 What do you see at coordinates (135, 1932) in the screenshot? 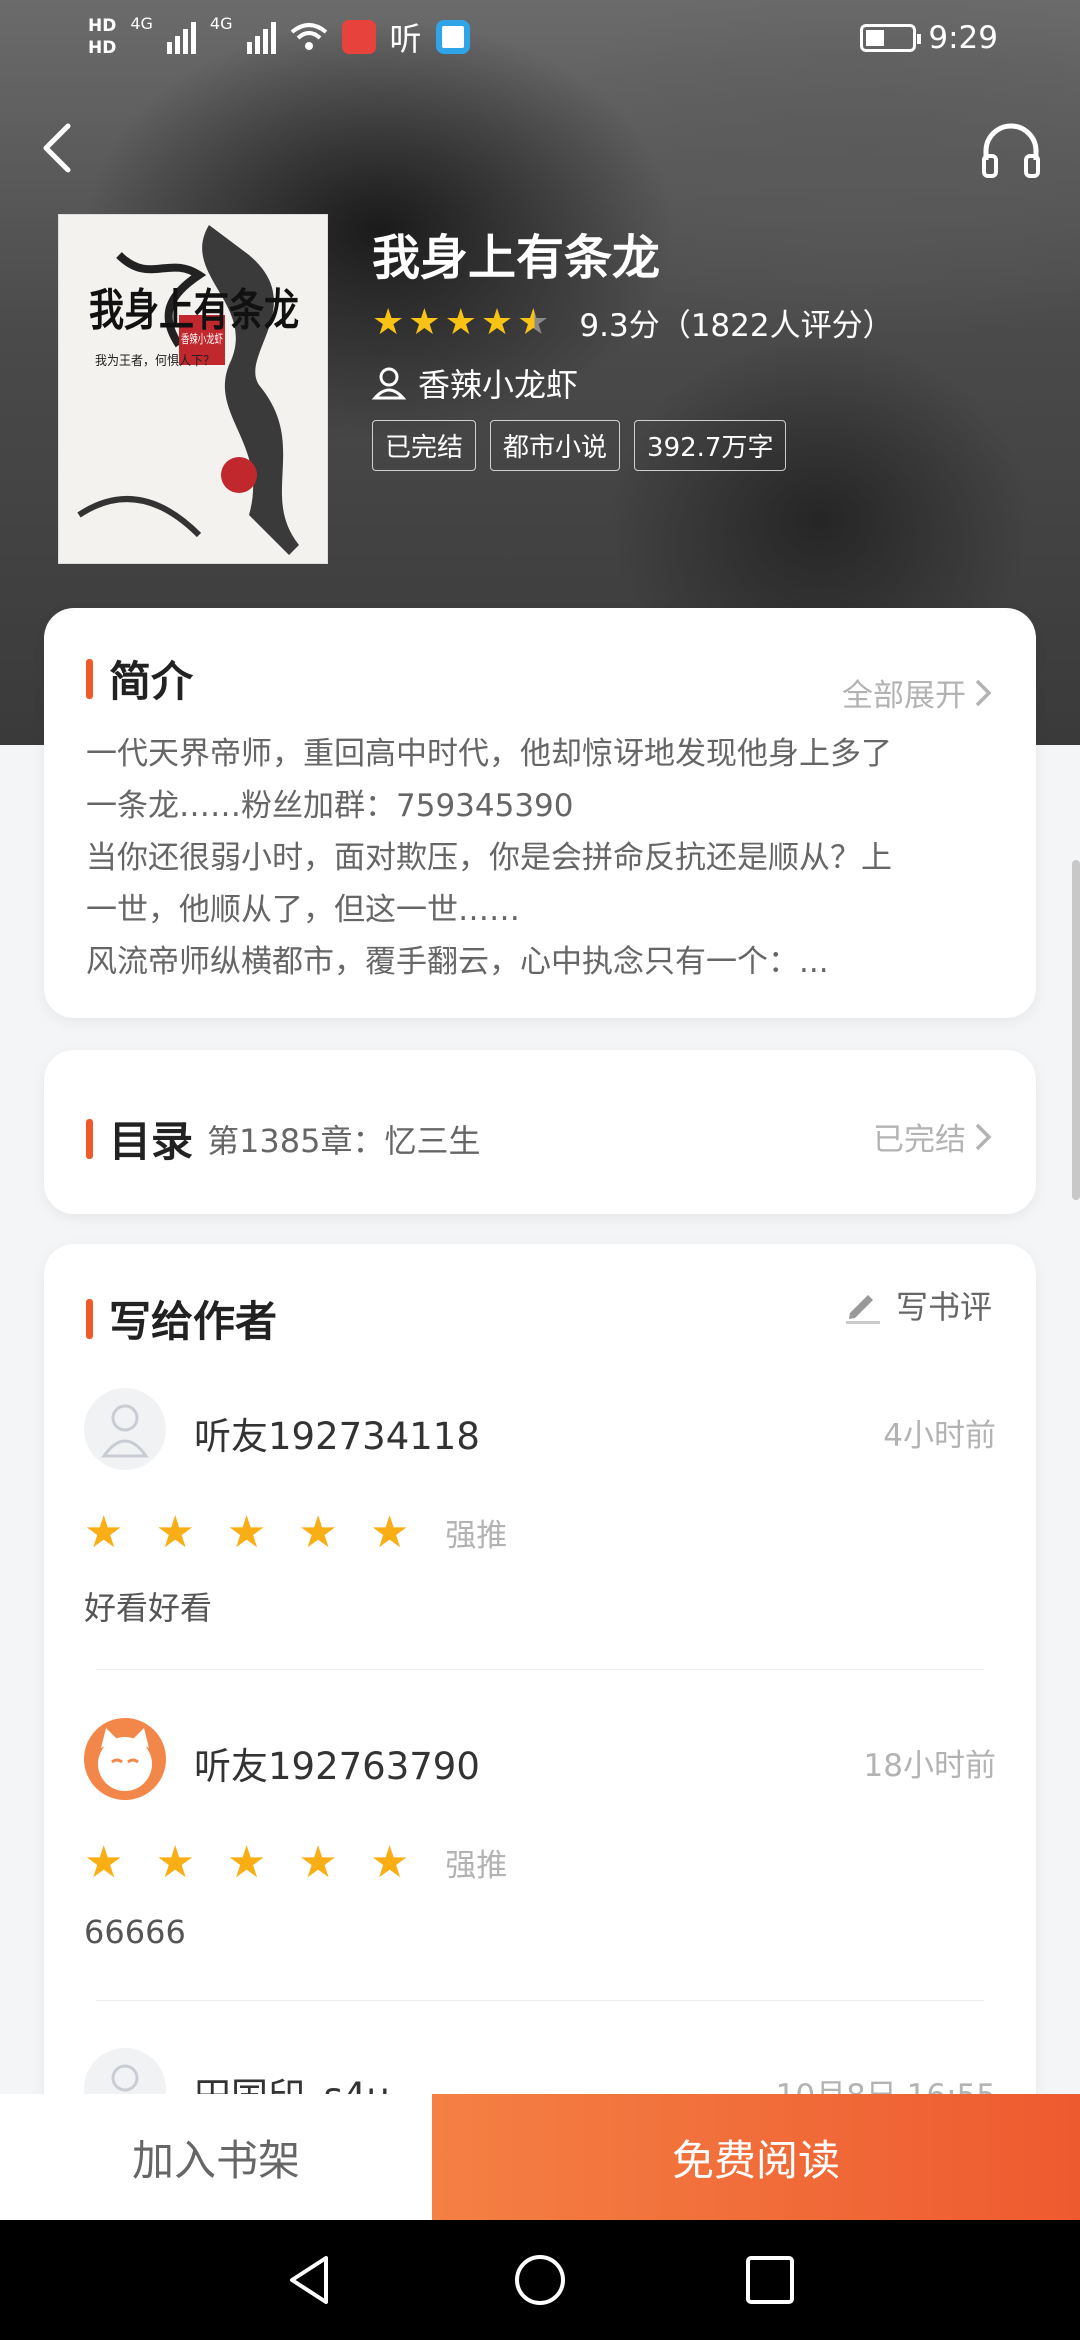
I see `review-content: 66666` at bounding box center [135, 1932].